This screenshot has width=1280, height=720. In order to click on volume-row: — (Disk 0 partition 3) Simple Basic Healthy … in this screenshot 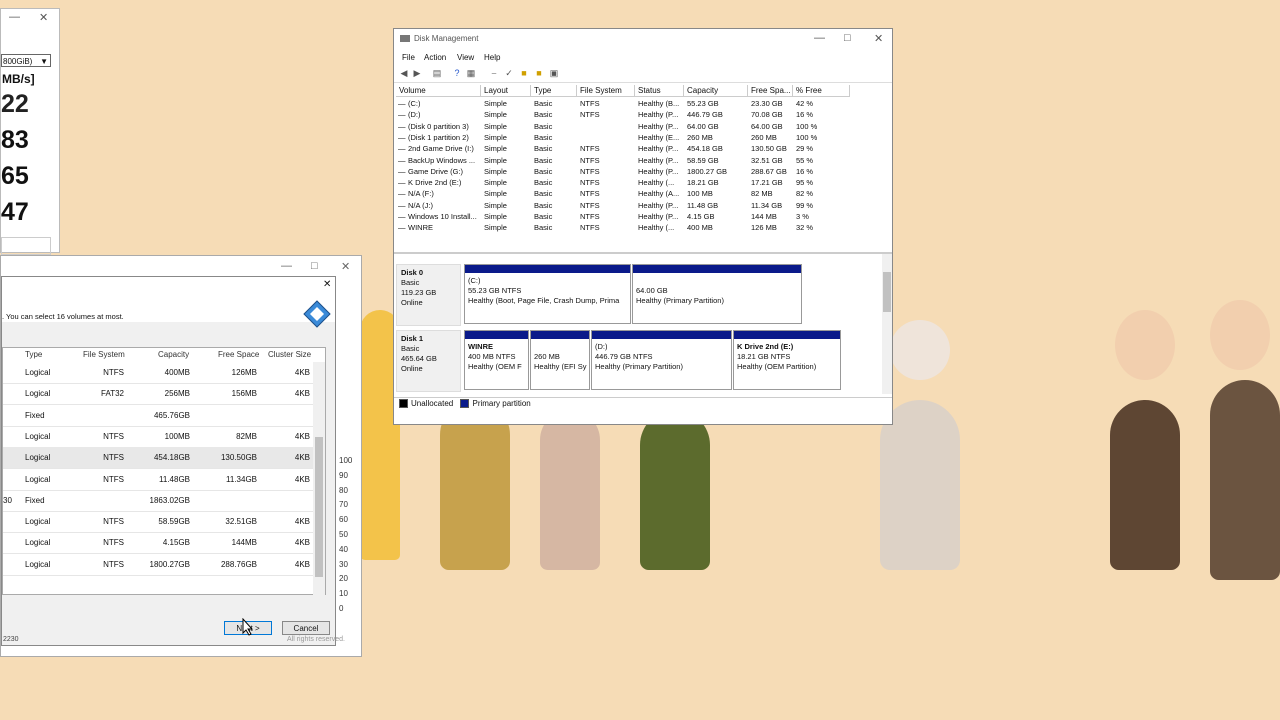, I will do `click(643, 126)`.